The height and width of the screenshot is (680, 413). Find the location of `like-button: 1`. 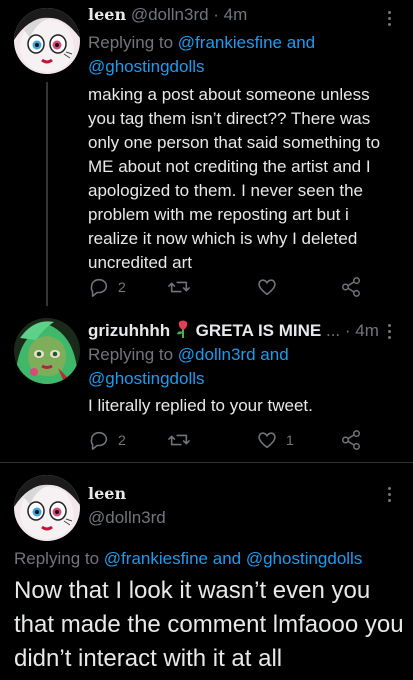

like-button: 1 is located at coordinates (275, 440).